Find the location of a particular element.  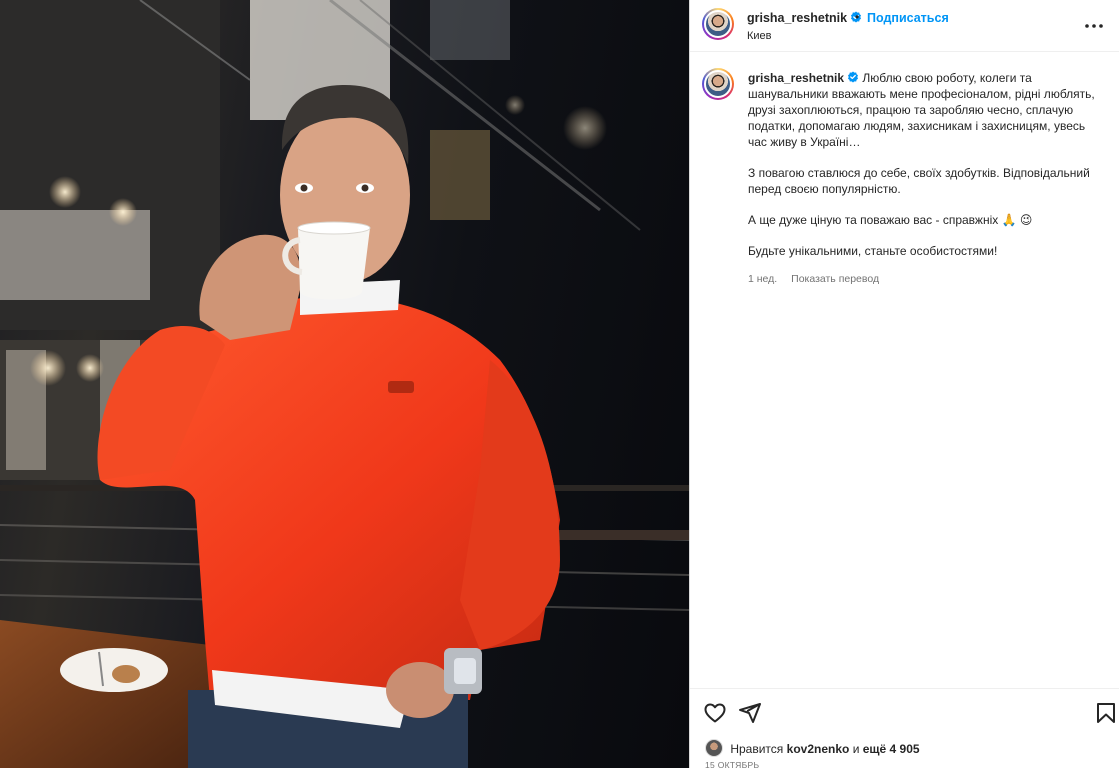

caption-meta: 1 нед. Показать перевод is located at coordinates (923, 279).